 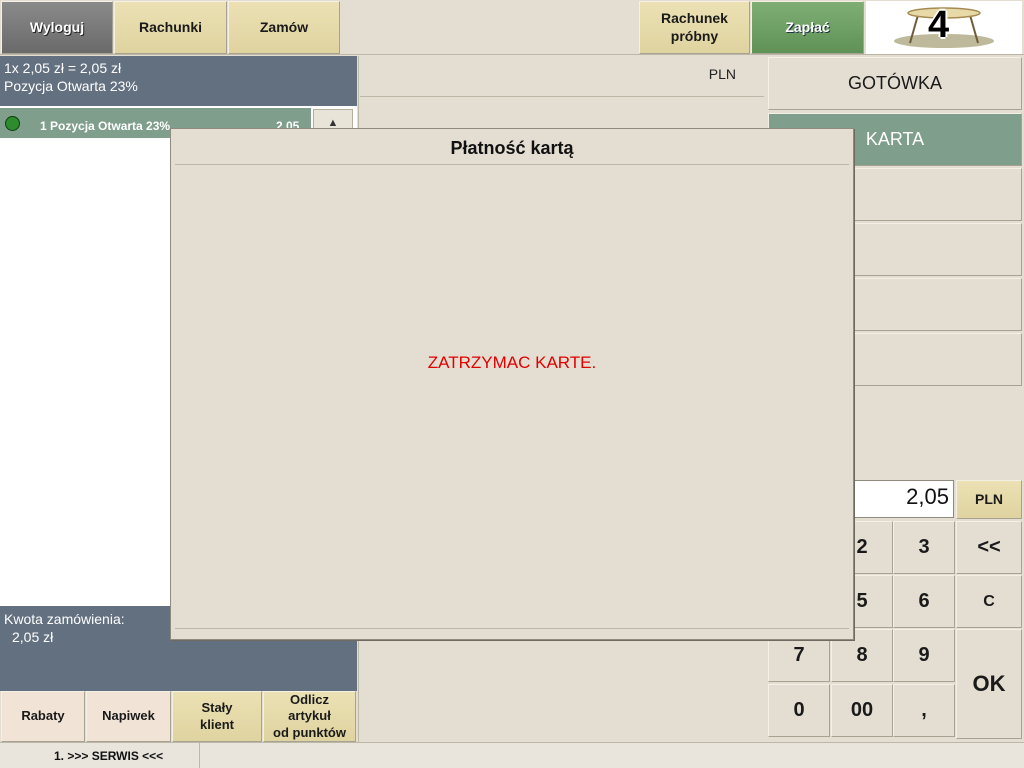 What do you see at coordinates (989, 684) in the screenshot?
I see `ok-button: OK` at bounding box center [989, 684].